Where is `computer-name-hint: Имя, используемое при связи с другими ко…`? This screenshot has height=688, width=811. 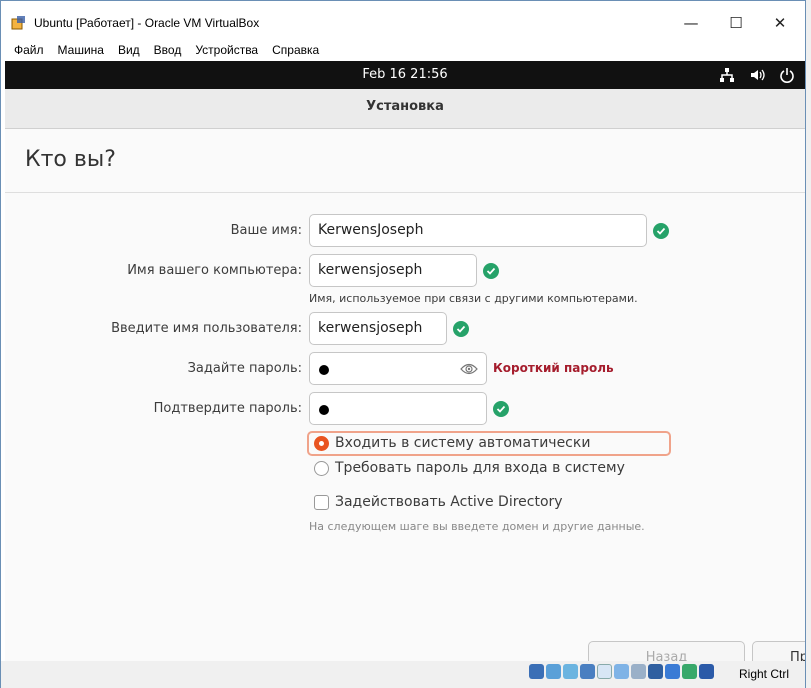
computer-name-hint: Имя, используемое при связи с другими ко… is located at coordinates (473, 298).